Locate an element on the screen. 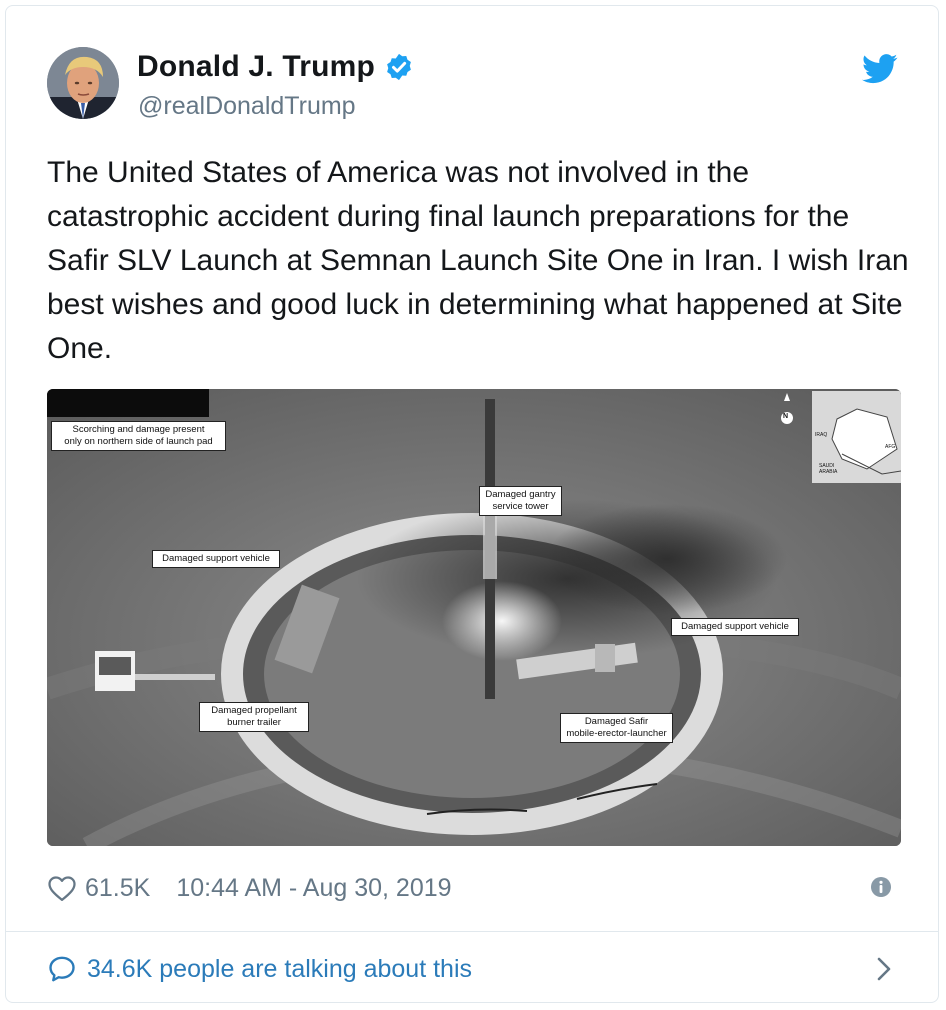 Image resolution: width=946 pixels, height=1010 pixels. callout-support-left: Damaged support vehicle is located at coordinates (216, 559).